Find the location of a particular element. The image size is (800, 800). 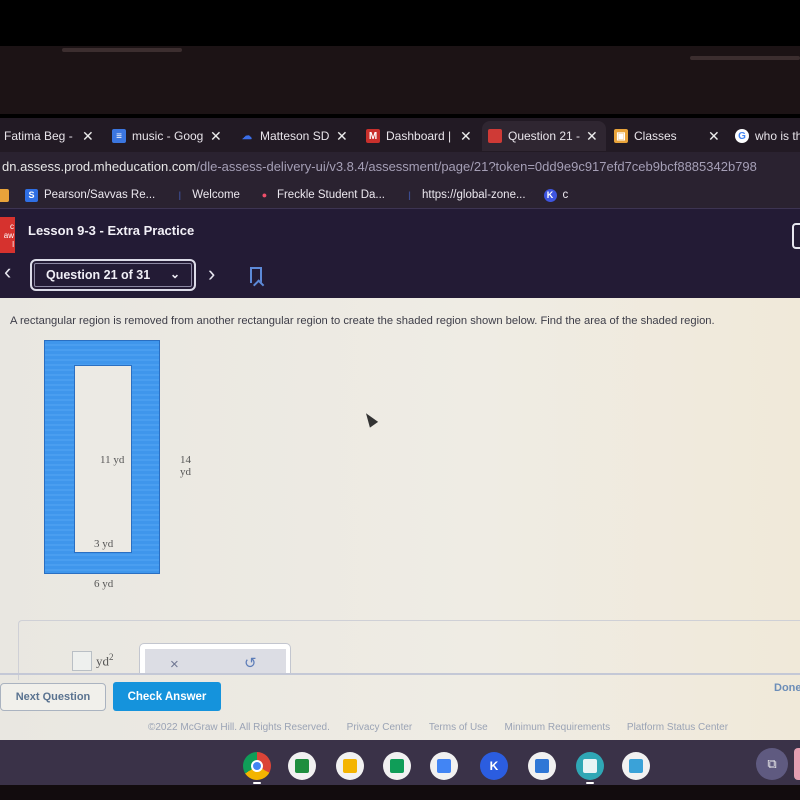

minimum-requirements-link: Minimum Requirements is located at coordinates (558, 727).